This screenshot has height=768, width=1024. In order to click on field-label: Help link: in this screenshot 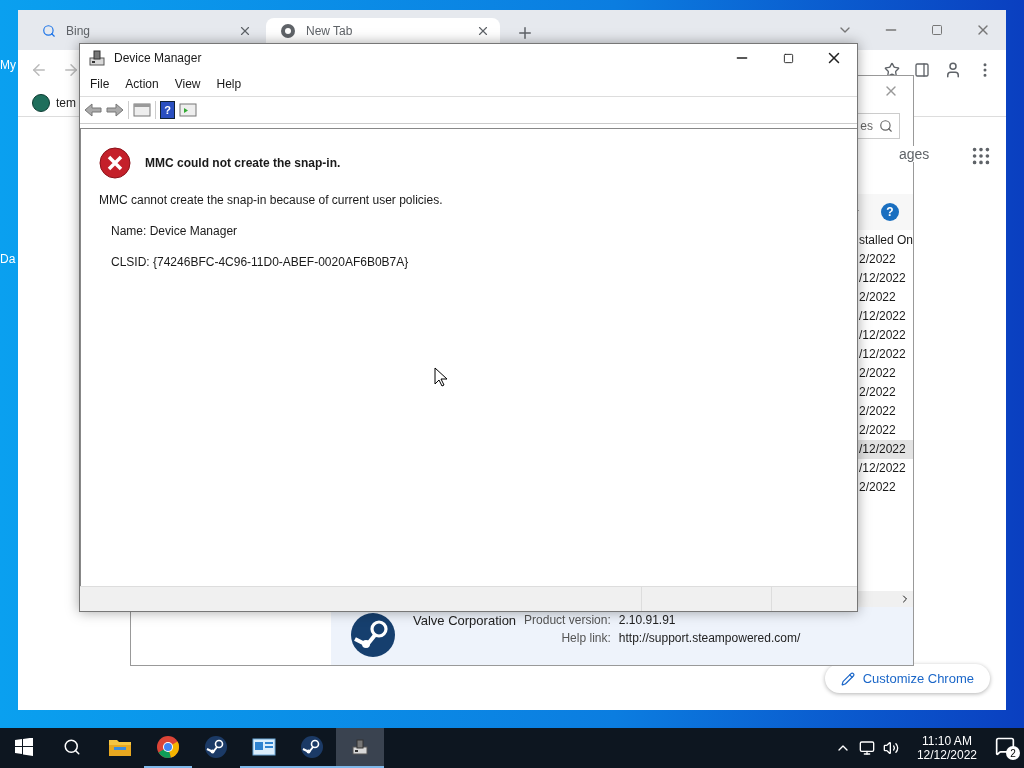, I will do `click(585, 638)`.